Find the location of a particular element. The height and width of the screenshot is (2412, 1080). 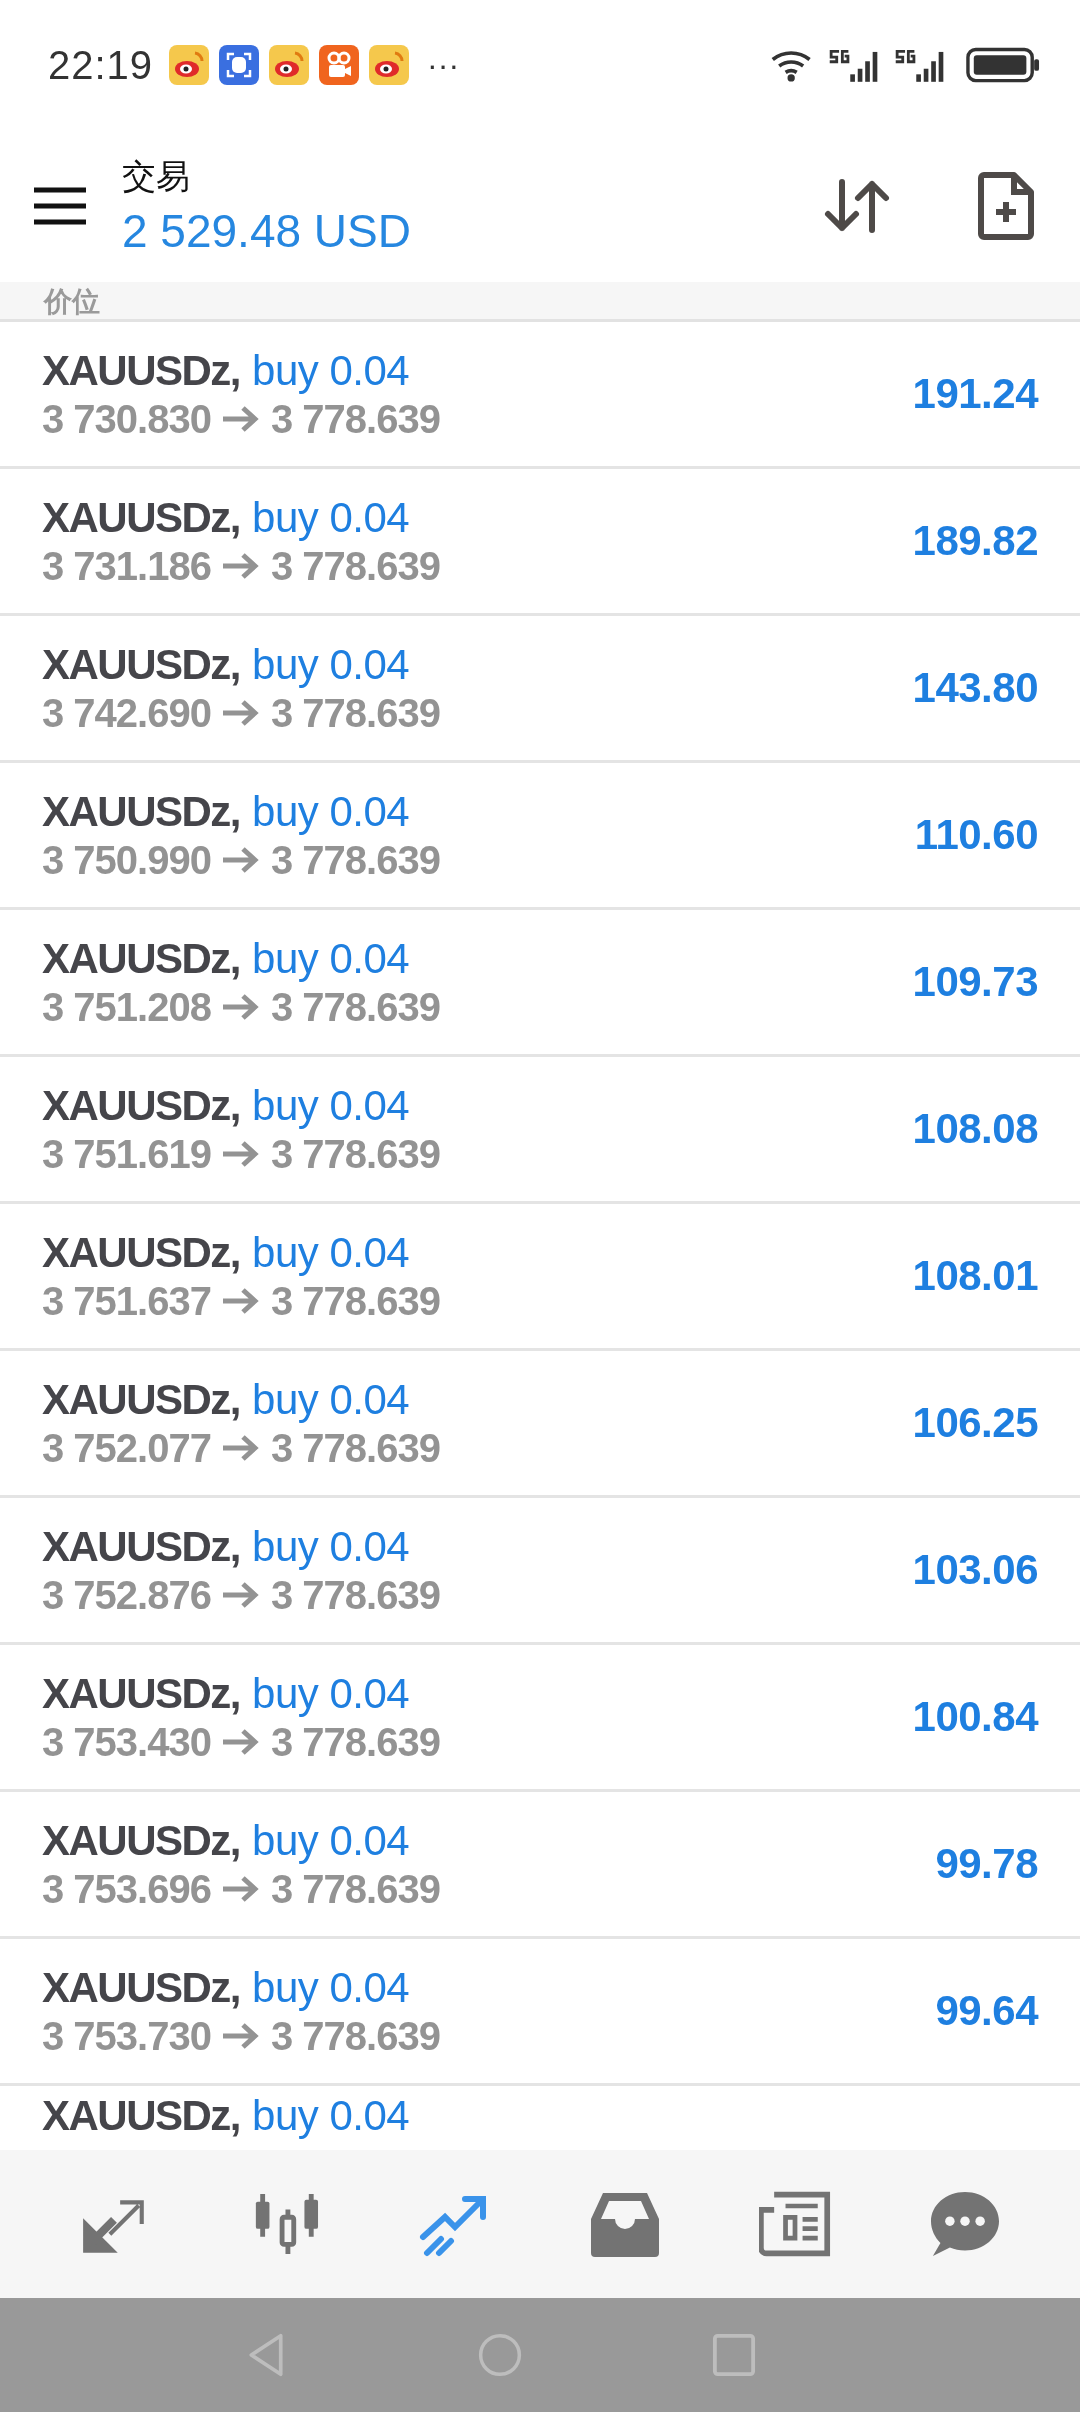

menu-icon is located at coordinates (60, 206).